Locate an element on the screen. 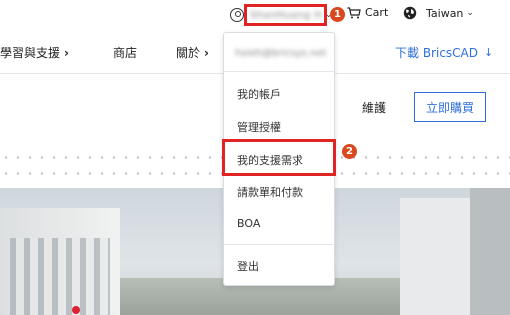 The height and width of the screenshot is (315, 510). menu-item-logout: 登出 is located at coordinates (248, 266).